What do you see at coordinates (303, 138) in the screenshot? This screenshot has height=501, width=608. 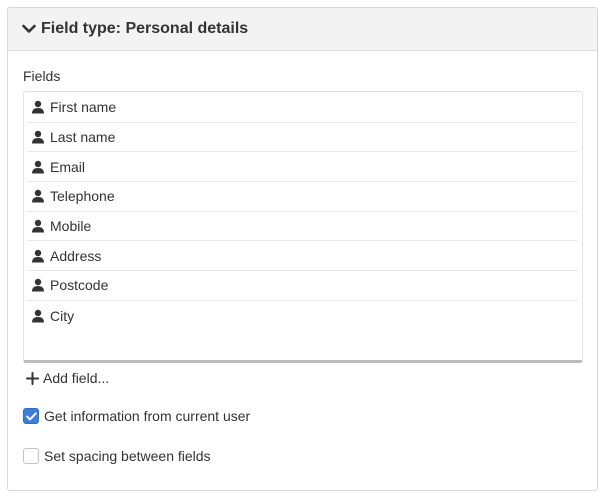 I see `list-item: Last name` at bounding box center [303, 138].